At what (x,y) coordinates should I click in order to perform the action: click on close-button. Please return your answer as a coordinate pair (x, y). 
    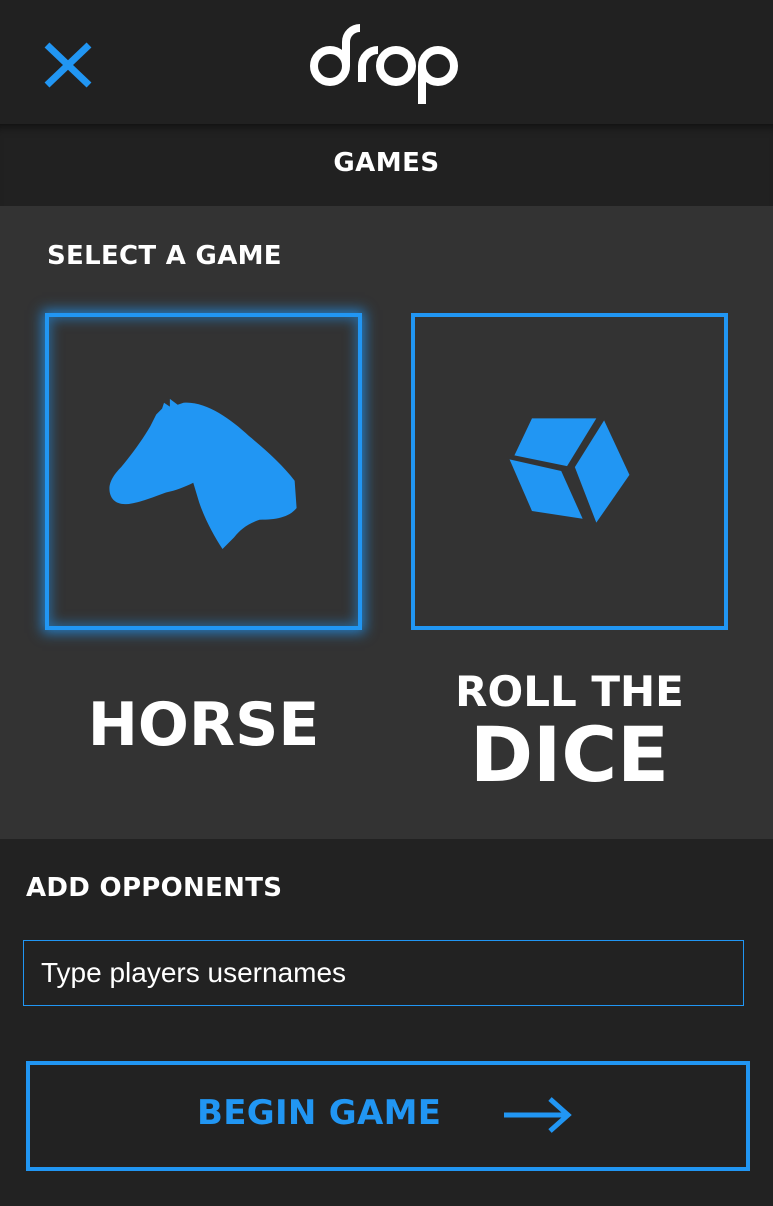
    Looking at the image, I should click on (68, 66).